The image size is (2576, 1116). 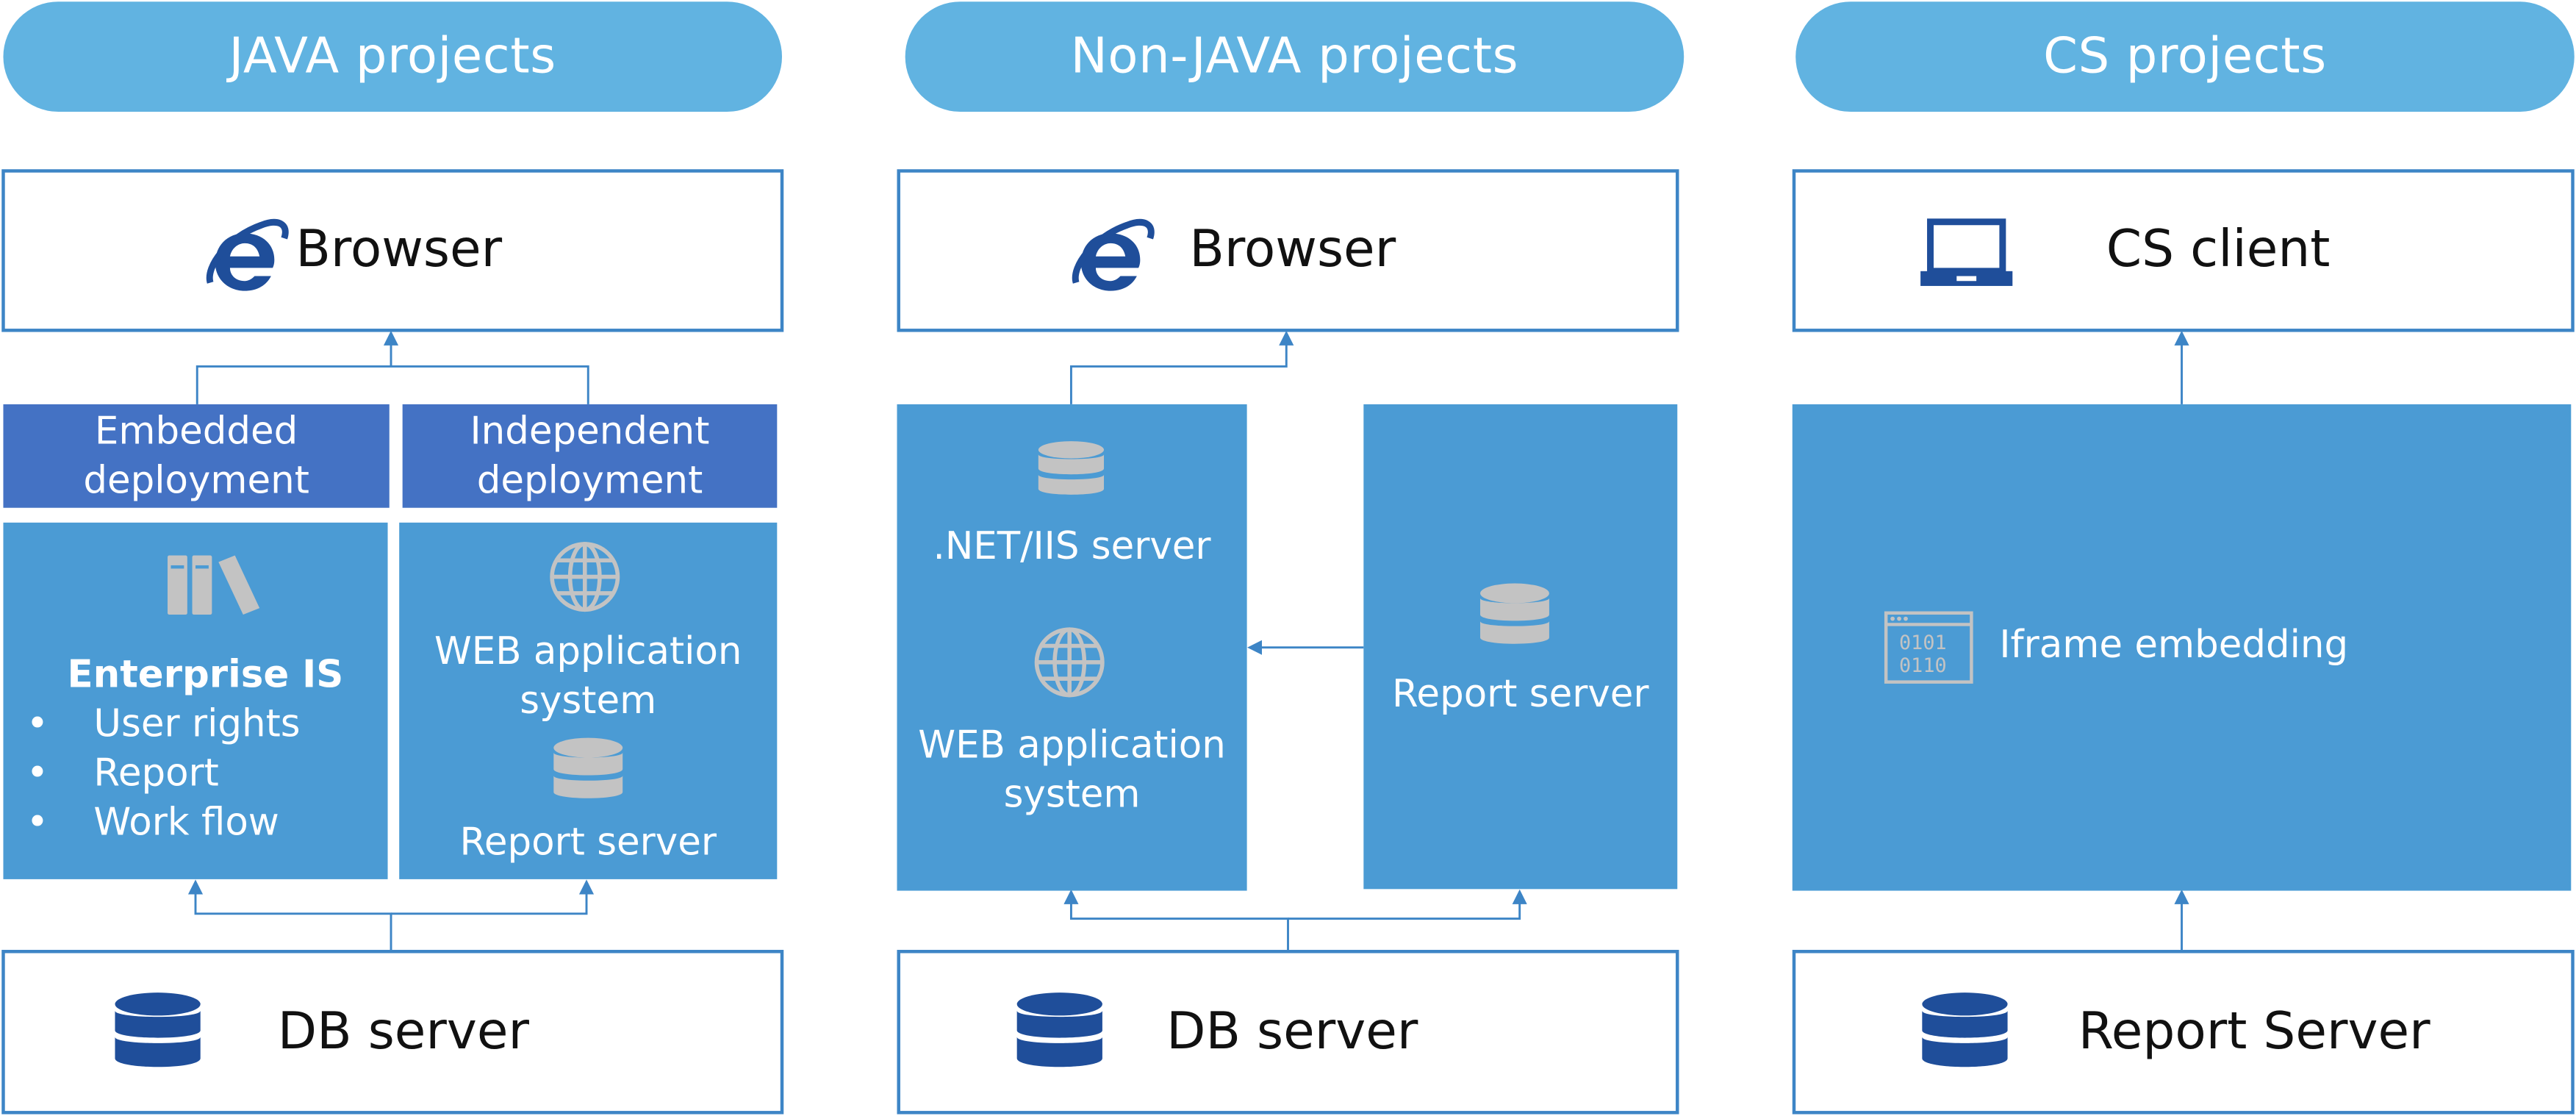 I want to click on net-iis-block: .NET/IIS server WEB application system, so click(x=1072, y=647).